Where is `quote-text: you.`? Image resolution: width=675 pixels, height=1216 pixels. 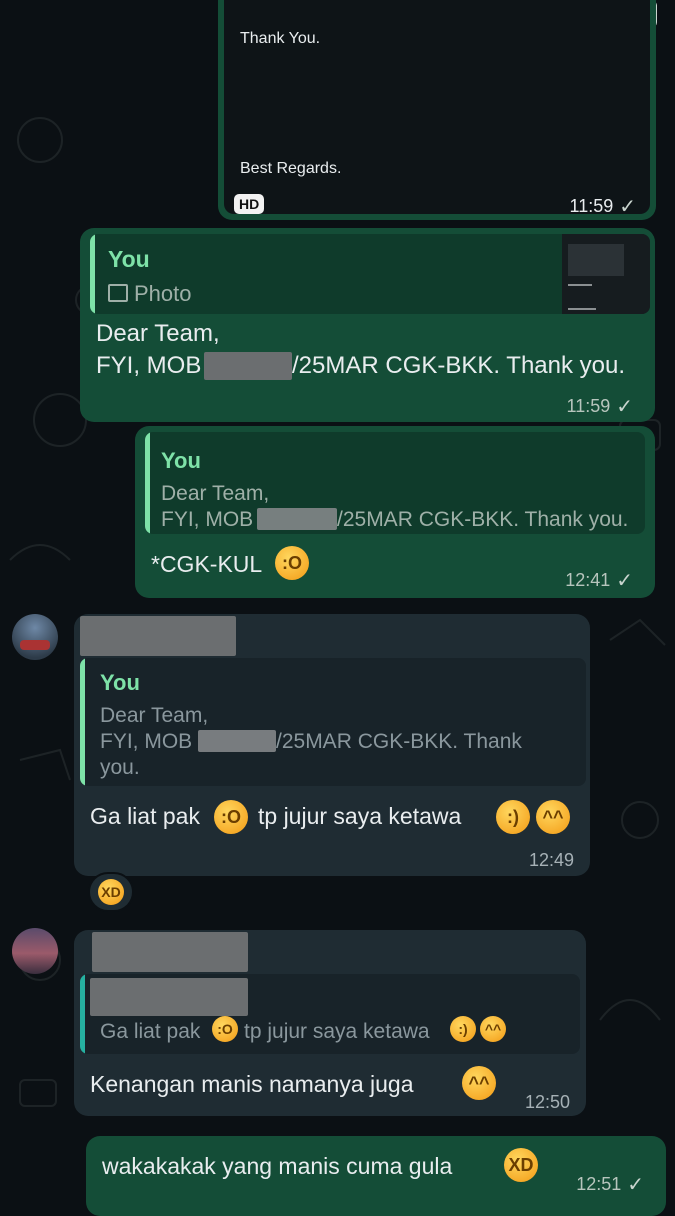 quote-text: you. is located at coordinates (120, 767).